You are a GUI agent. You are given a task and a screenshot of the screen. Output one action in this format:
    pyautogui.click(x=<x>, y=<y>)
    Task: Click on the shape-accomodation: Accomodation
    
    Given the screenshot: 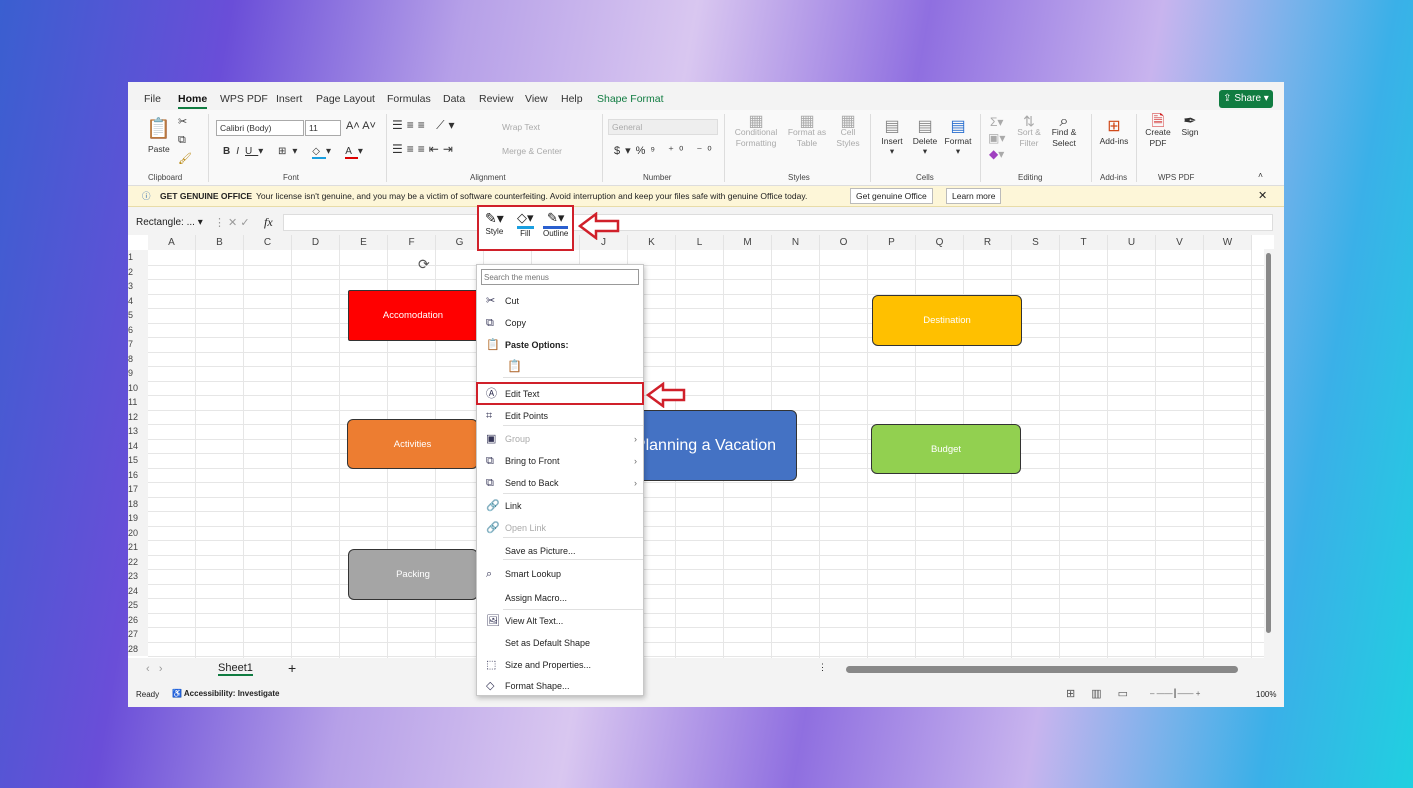 What is the action you would take?
    pyautogui.click(x=413, y=315)
    